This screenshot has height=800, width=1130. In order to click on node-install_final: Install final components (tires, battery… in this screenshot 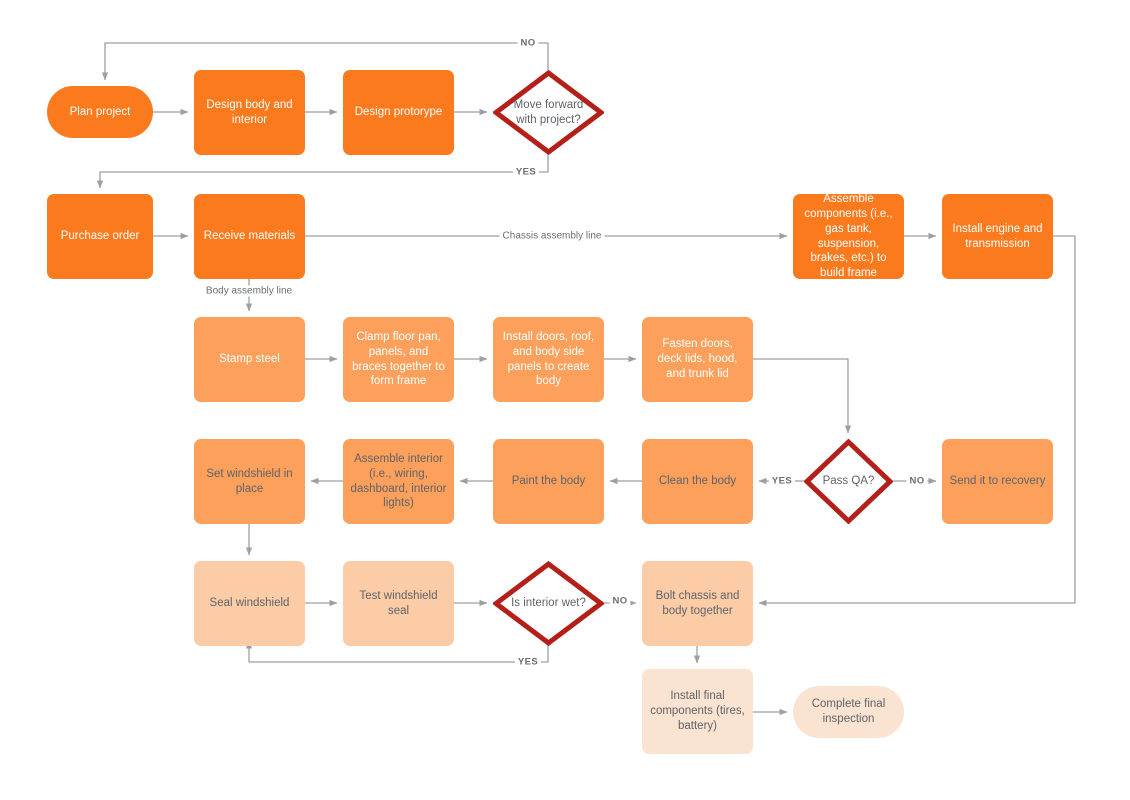, I will do `click(697, 711)`.